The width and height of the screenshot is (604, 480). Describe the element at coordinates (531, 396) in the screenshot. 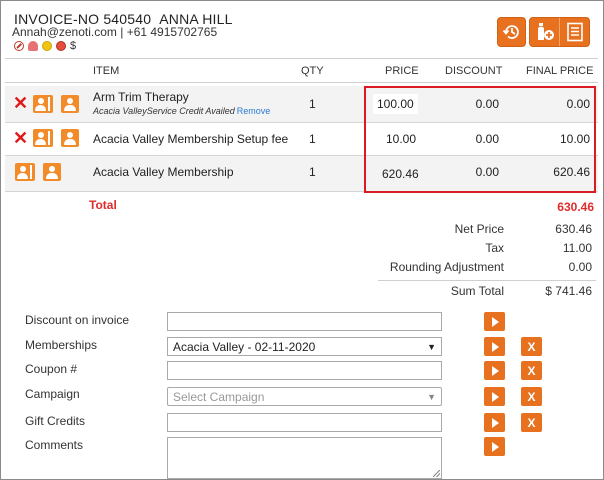

I see `clear-campaign-button: X` at that location.